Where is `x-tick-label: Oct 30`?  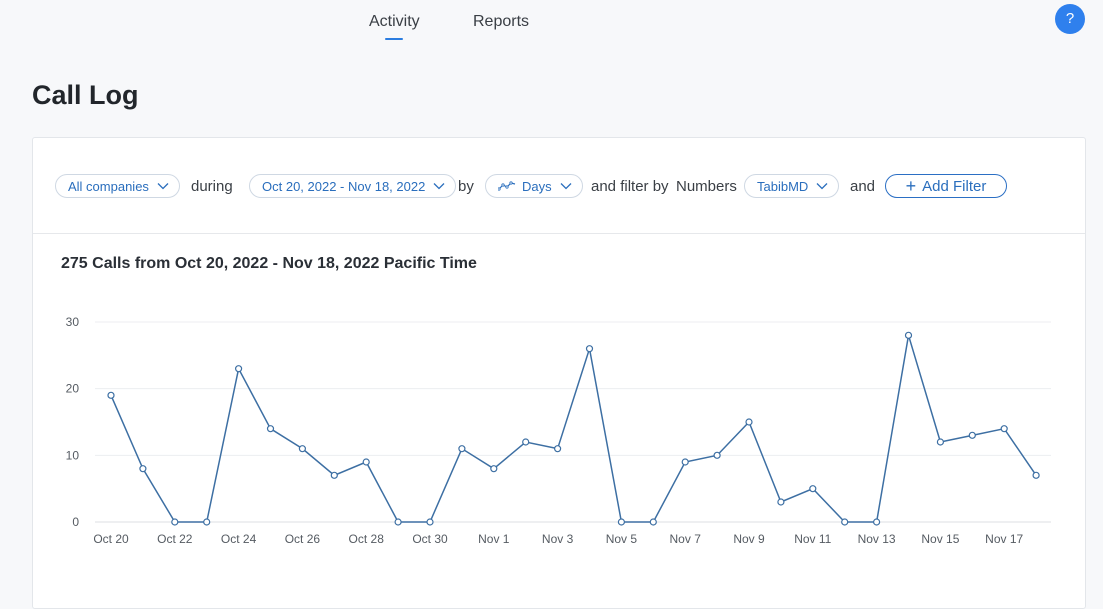
x-tick-label: Oct 30 is located at coordinates (430, 539).